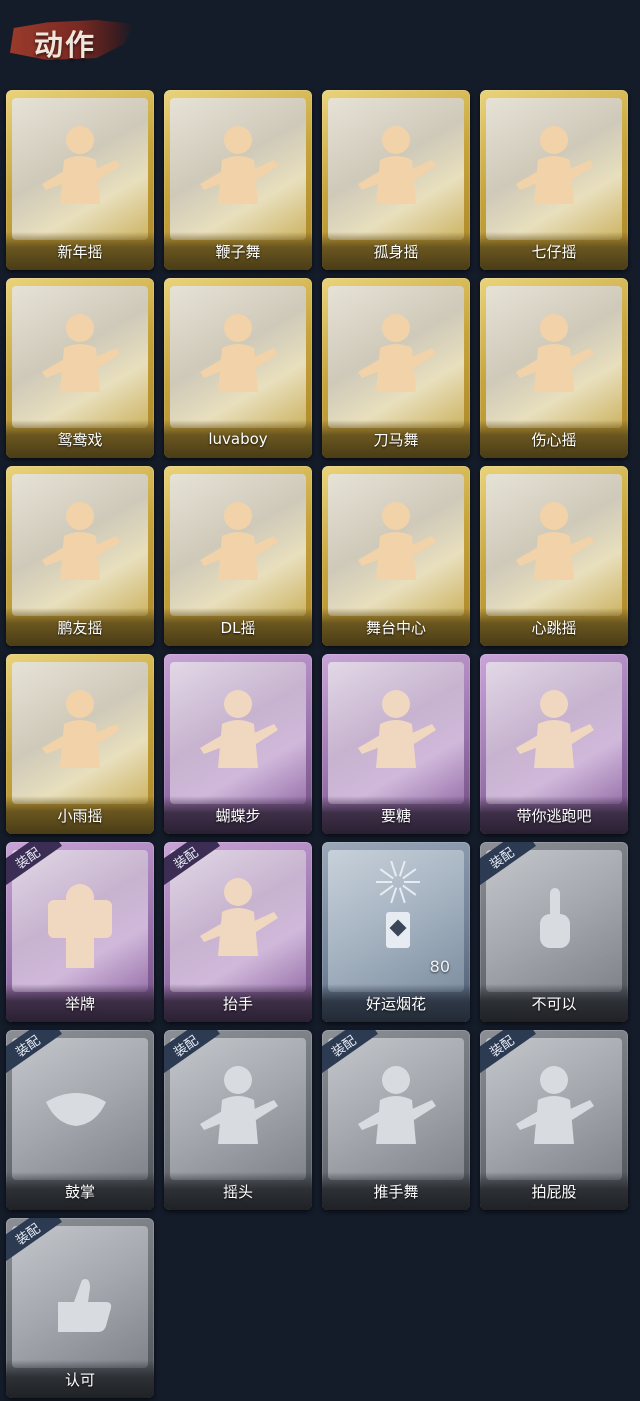 Image resolution: width=640 pixels, height=1401 pixels. I want to click on card-label-bar: 小雨摇, so click(80, 815).